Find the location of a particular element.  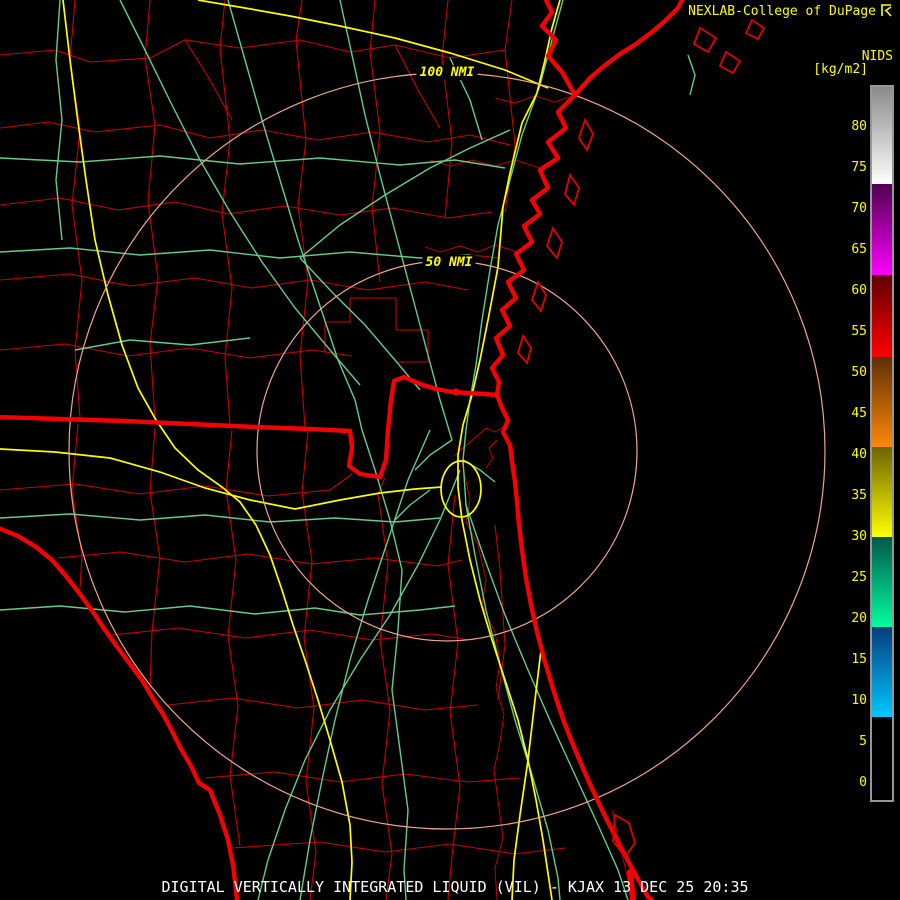

range-ring-label-50nmi: 50 NMI is located at coordinates (449, 262).